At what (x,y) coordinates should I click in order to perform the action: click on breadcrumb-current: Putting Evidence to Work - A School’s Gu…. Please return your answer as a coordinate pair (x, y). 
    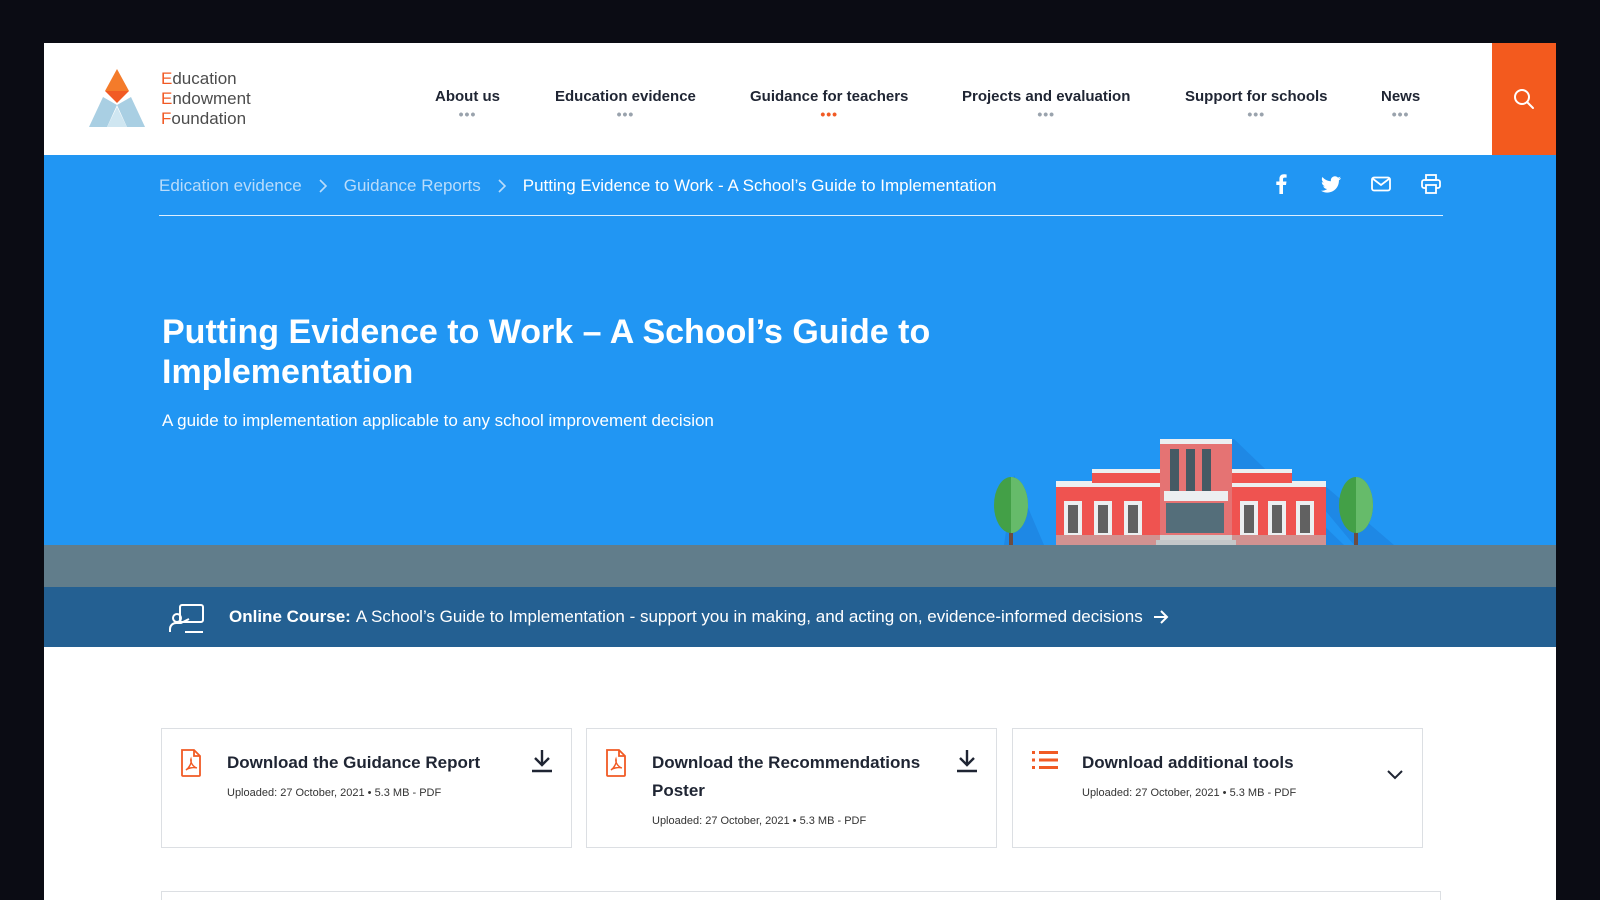
    Looking at the image, I should click on (759, 185).